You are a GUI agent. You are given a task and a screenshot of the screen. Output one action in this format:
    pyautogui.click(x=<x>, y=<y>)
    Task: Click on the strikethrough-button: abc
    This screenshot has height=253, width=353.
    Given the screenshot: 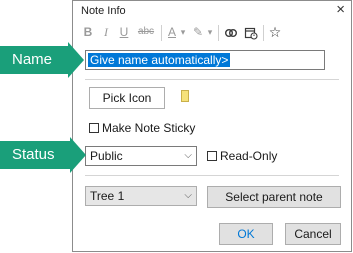 What is the action you would take?
    pyautogui.click(x=146, y=32)
    